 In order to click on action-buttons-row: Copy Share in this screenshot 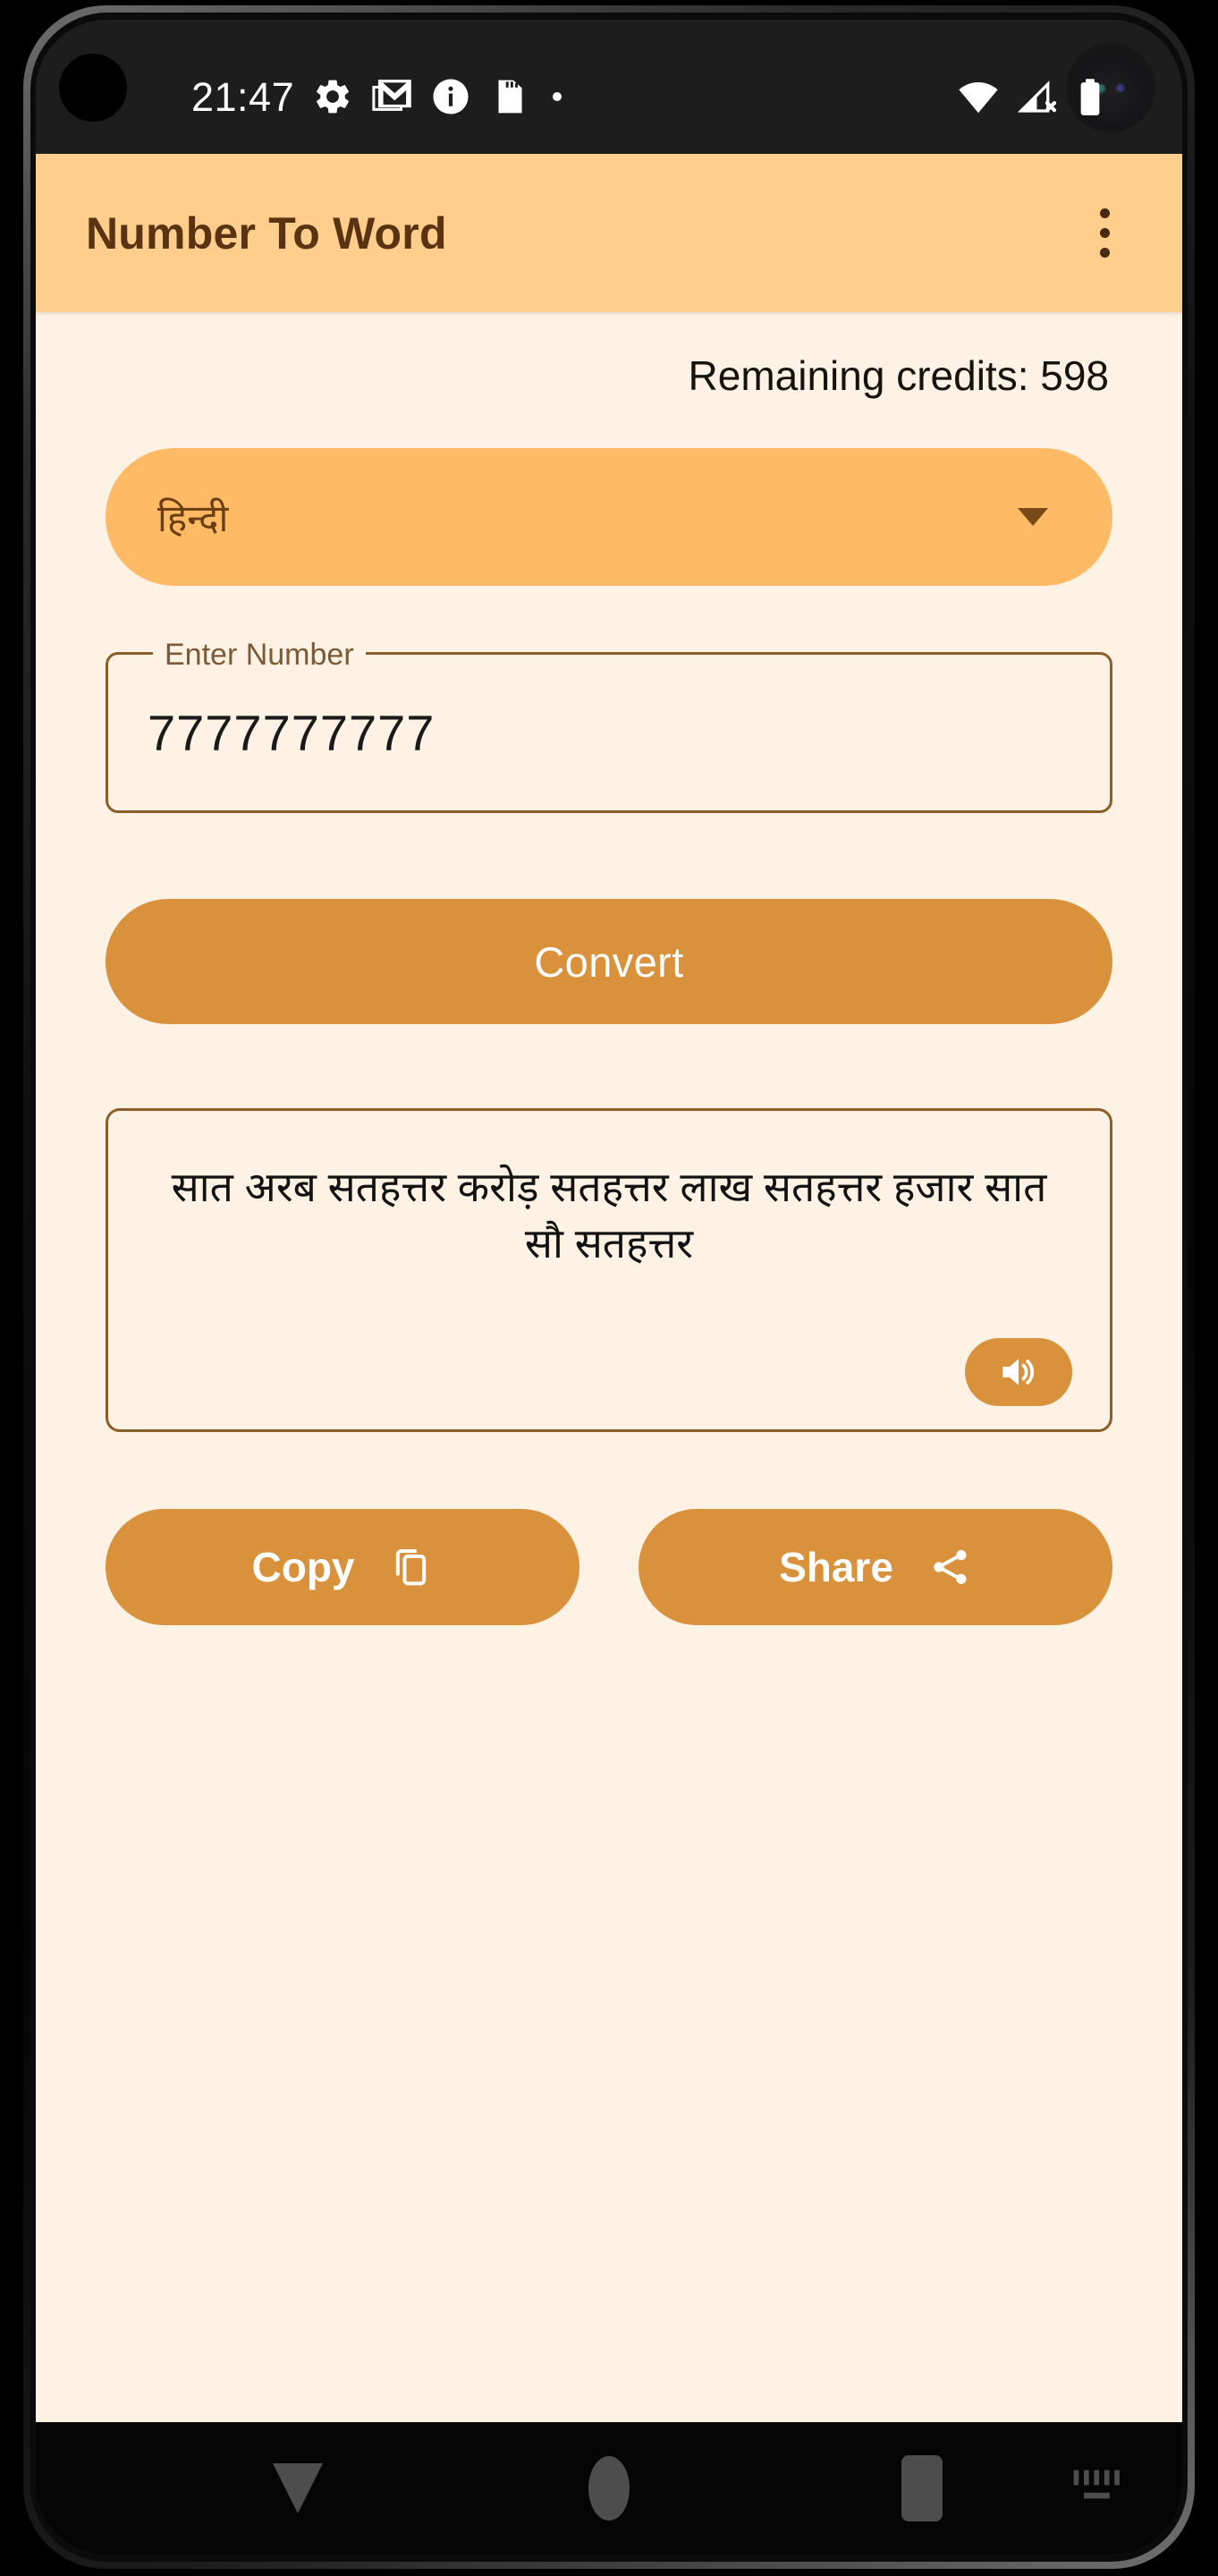, I will do `click(609, 1567)`.